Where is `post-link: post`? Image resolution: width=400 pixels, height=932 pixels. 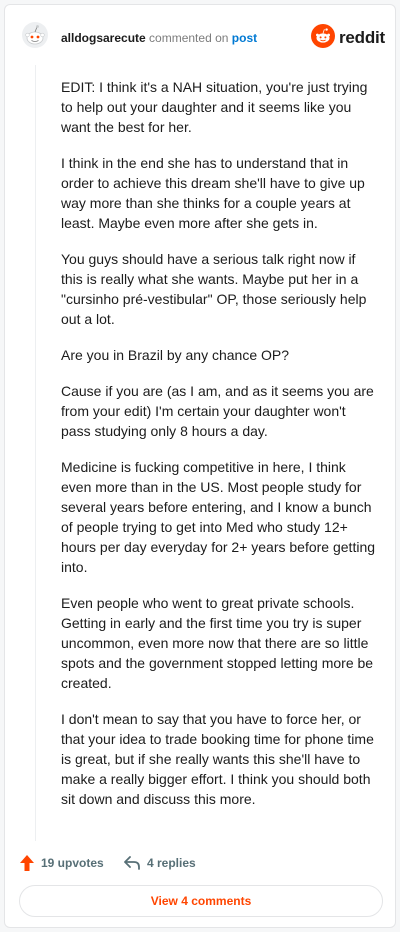 post-link: post is located at coordinates (244, 38).